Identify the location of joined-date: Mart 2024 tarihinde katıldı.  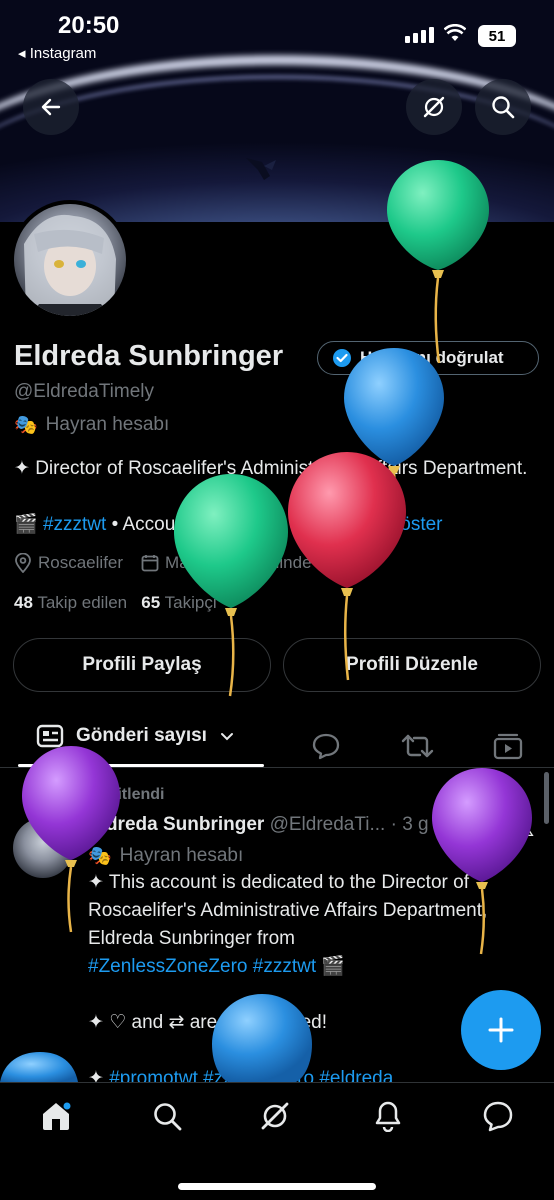
(263, 562).